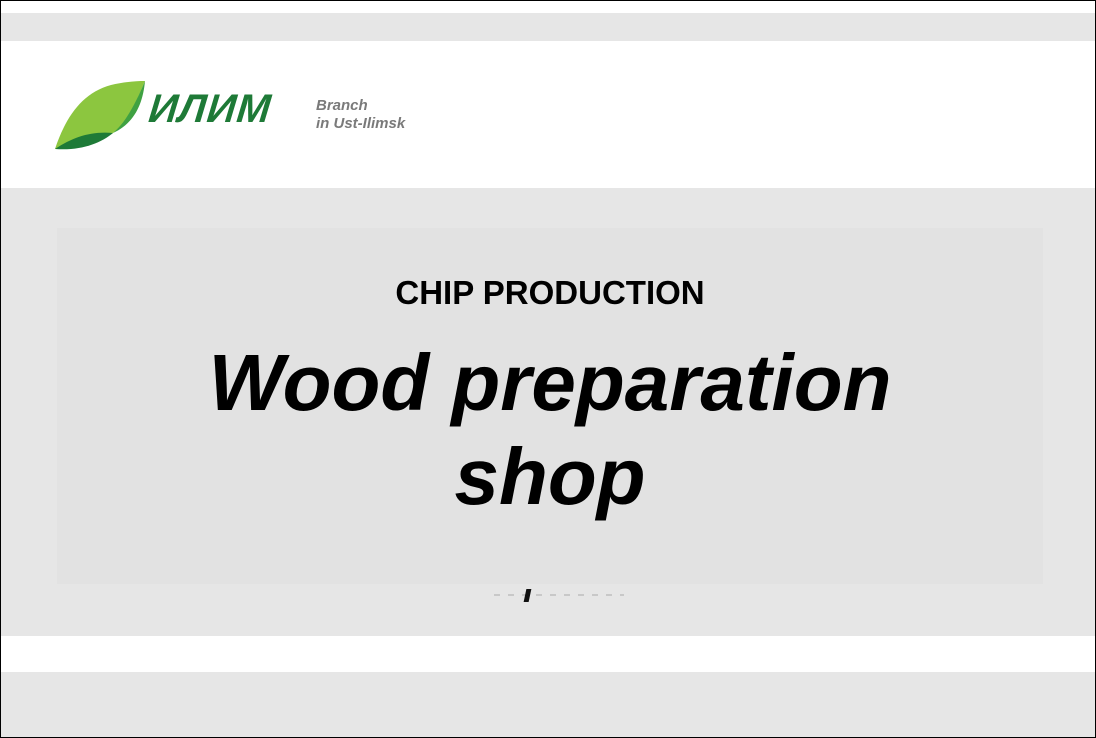 The height and width of the screenshot is (738, 1096). What do you see at coordinates (342, 105) in the screenshot?
I see `logo-subtitle-line1: Branch` at bounding box center [342, 105].